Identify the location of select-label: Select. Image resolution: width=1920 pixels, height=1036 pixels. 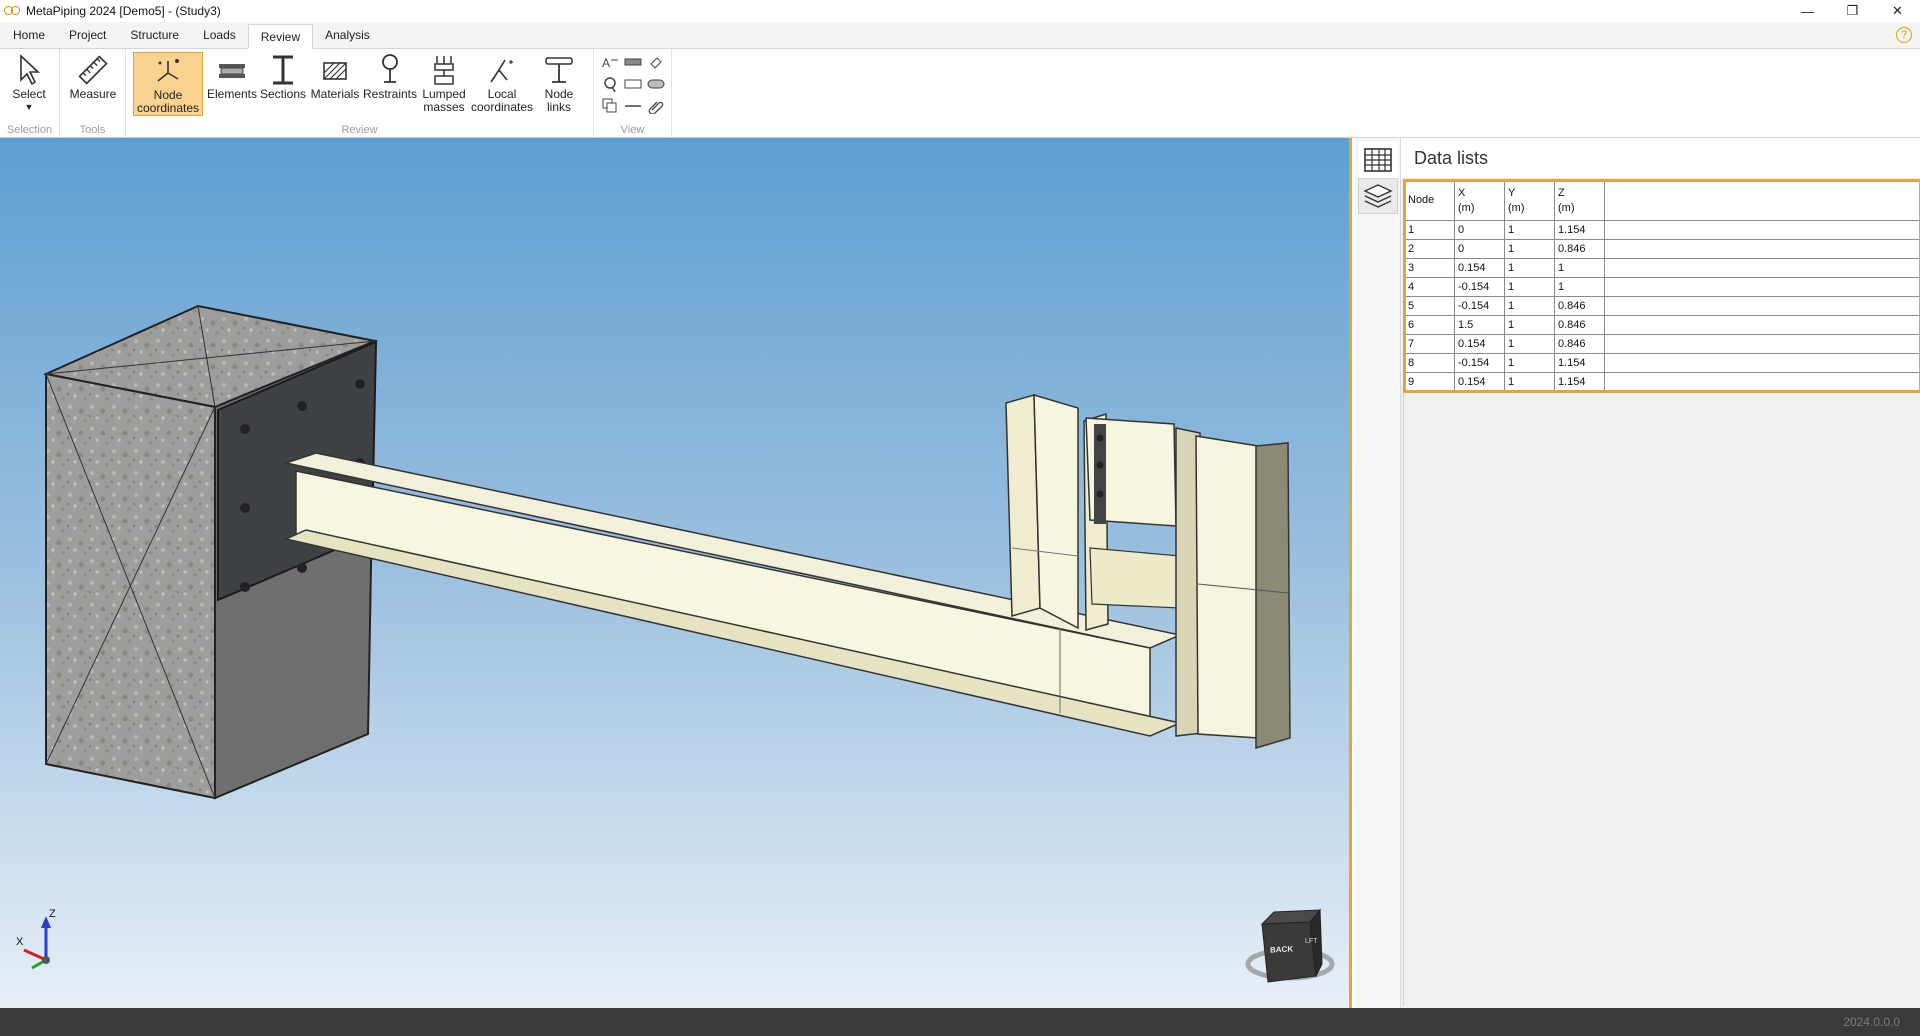
(29, 94).